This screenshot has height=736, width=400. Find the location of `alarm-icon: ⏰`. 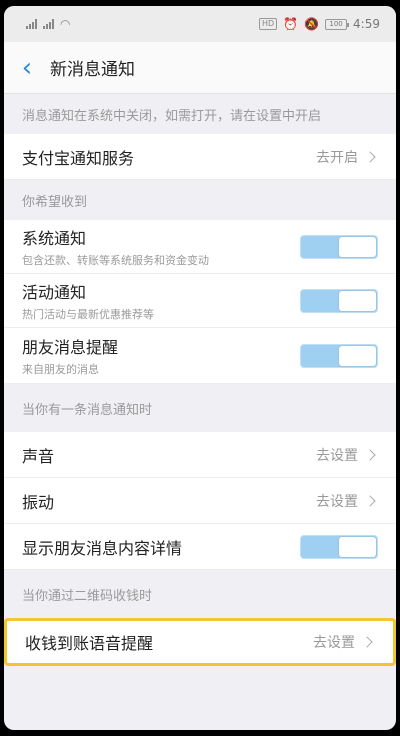

alarm-icon: ⏰ is located at coordinates (291, 24).